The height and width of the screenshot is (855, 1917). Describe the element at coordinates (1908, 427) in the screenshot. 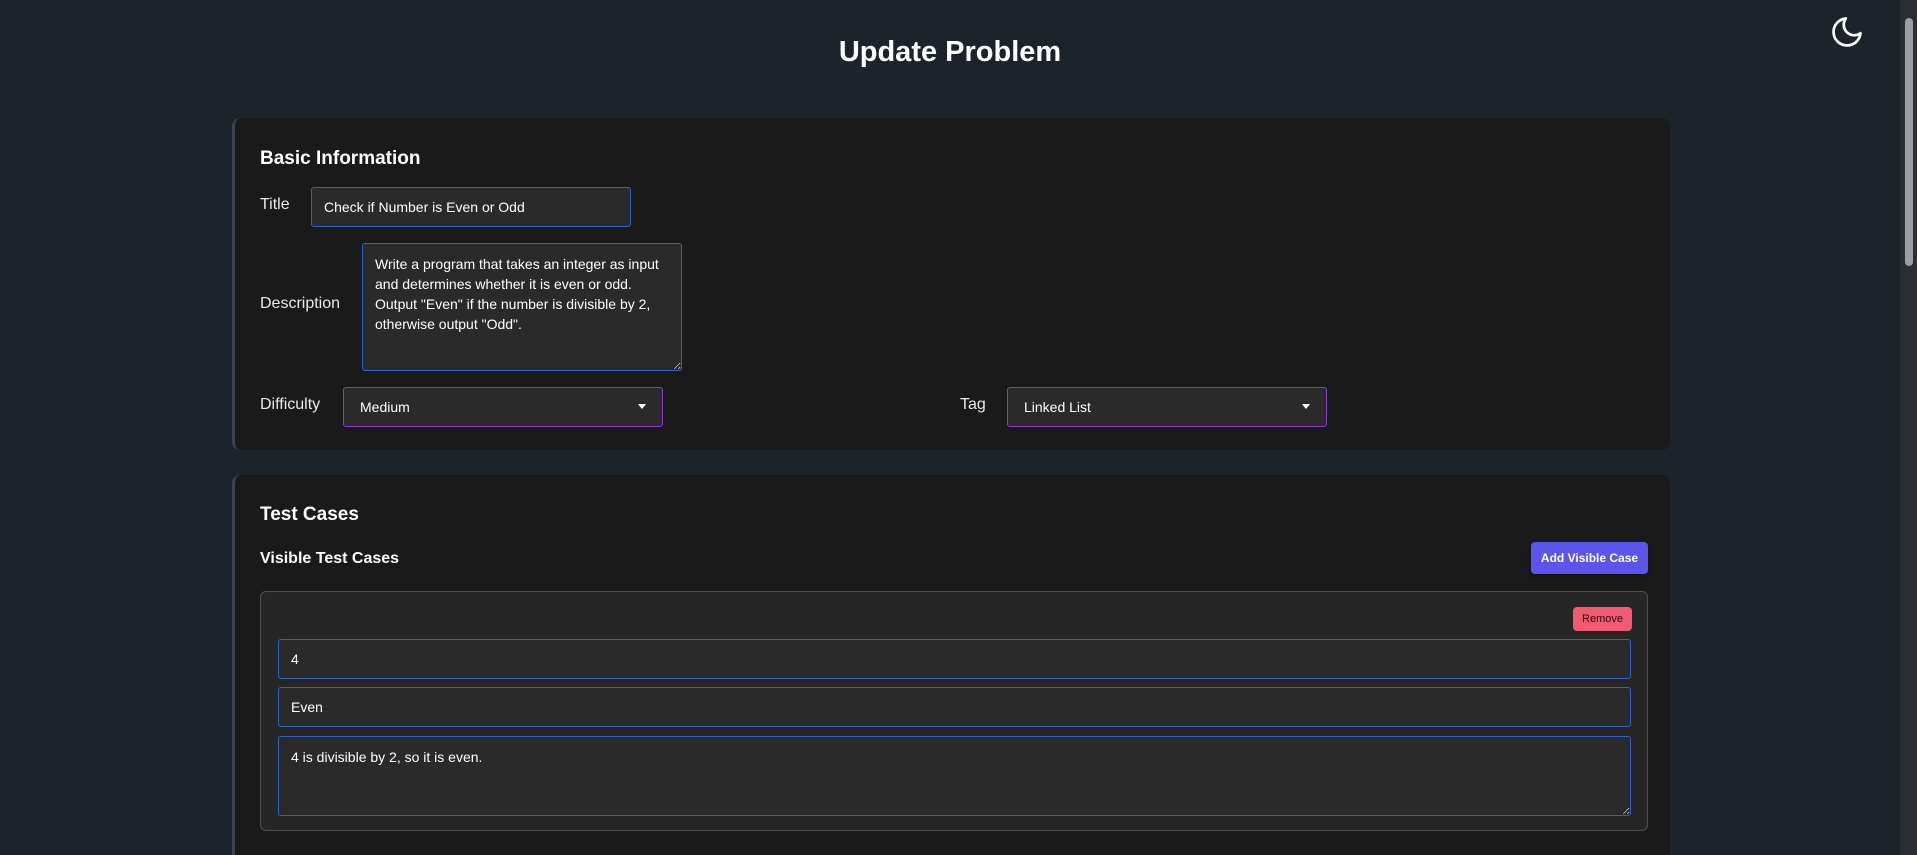

I see `page-scrollbar` at that location.